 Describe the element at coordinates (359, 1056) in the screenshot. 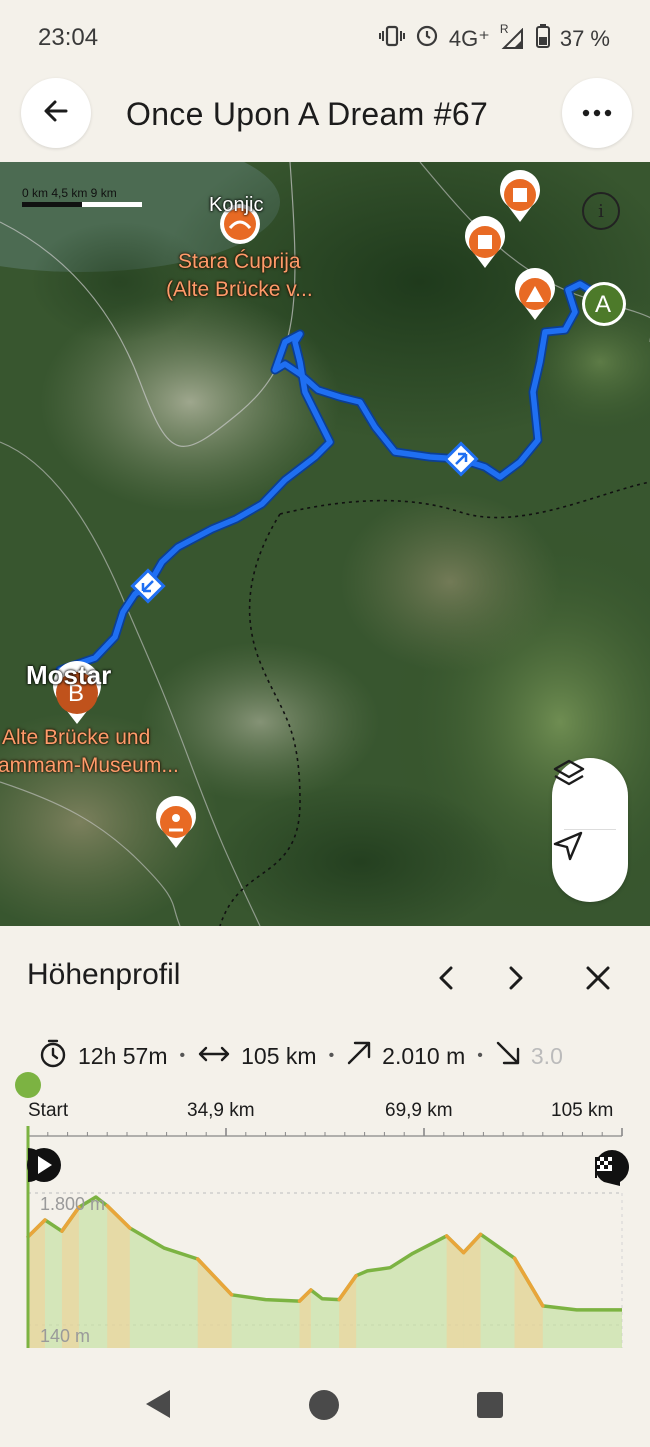

I see `arrow-up-right-icon` at that location.